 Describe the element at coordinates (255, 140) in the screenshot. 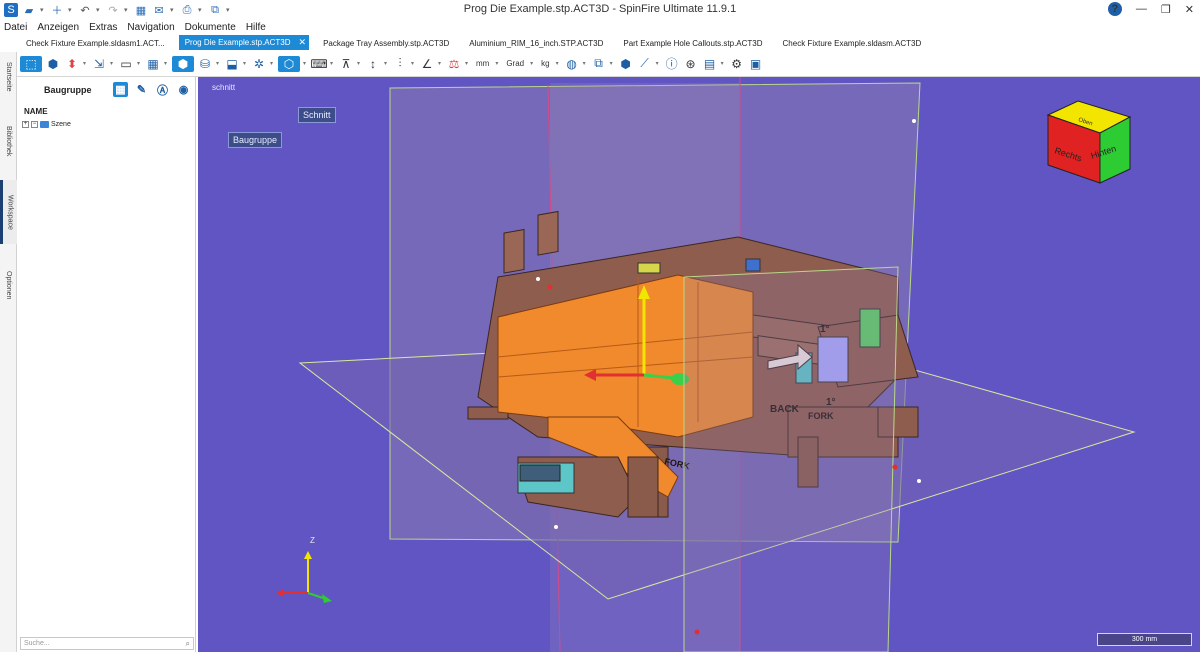

I see `baugruppe-button: Baugruppe` at that location.